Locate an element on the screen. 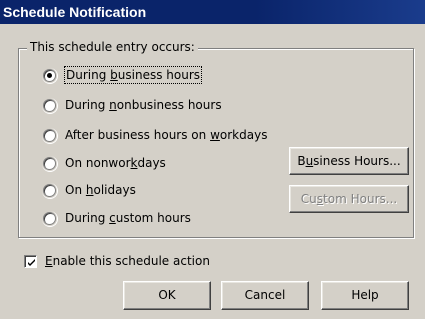 Image resolution: width=425 pixels, height=319 pixels. radio-during-business-hours: During business hours is located at coordinates (122, 75).